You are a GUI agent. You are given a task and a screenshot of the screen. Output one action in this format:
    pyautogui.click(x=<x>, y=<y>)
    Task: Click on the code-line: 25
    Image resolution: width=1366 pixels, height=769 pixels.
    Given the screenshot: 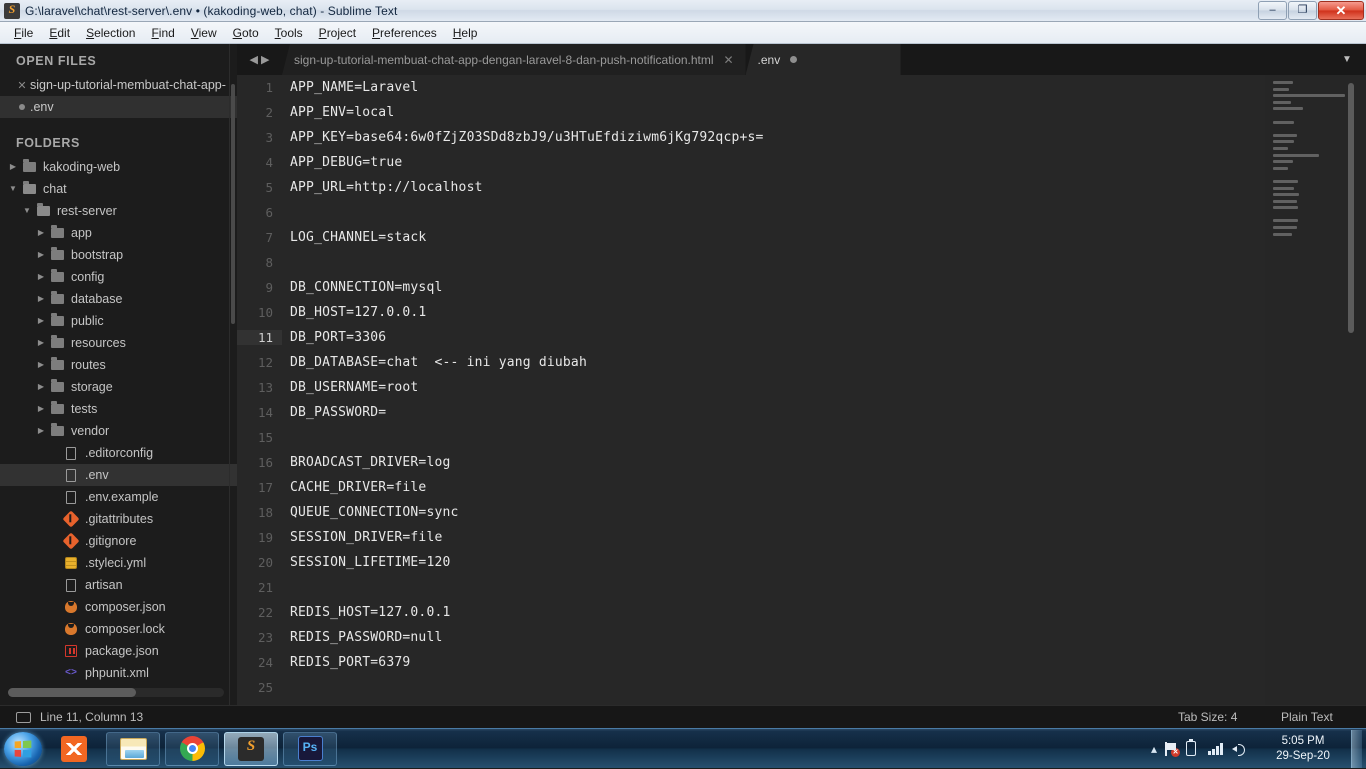 What is the action you would take?
    pyautogui.click(x=801, y=687)
    